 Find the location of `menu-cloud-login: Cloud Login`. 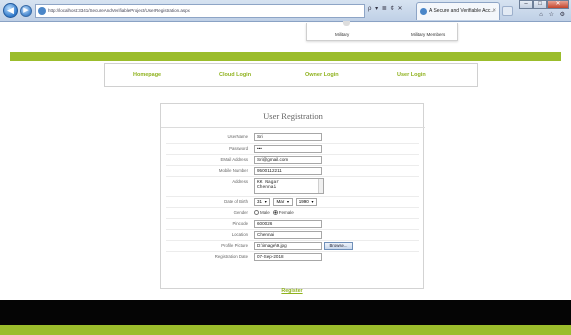

menu-cloud-login: Cloud Login is located at coordinates (235, 75).